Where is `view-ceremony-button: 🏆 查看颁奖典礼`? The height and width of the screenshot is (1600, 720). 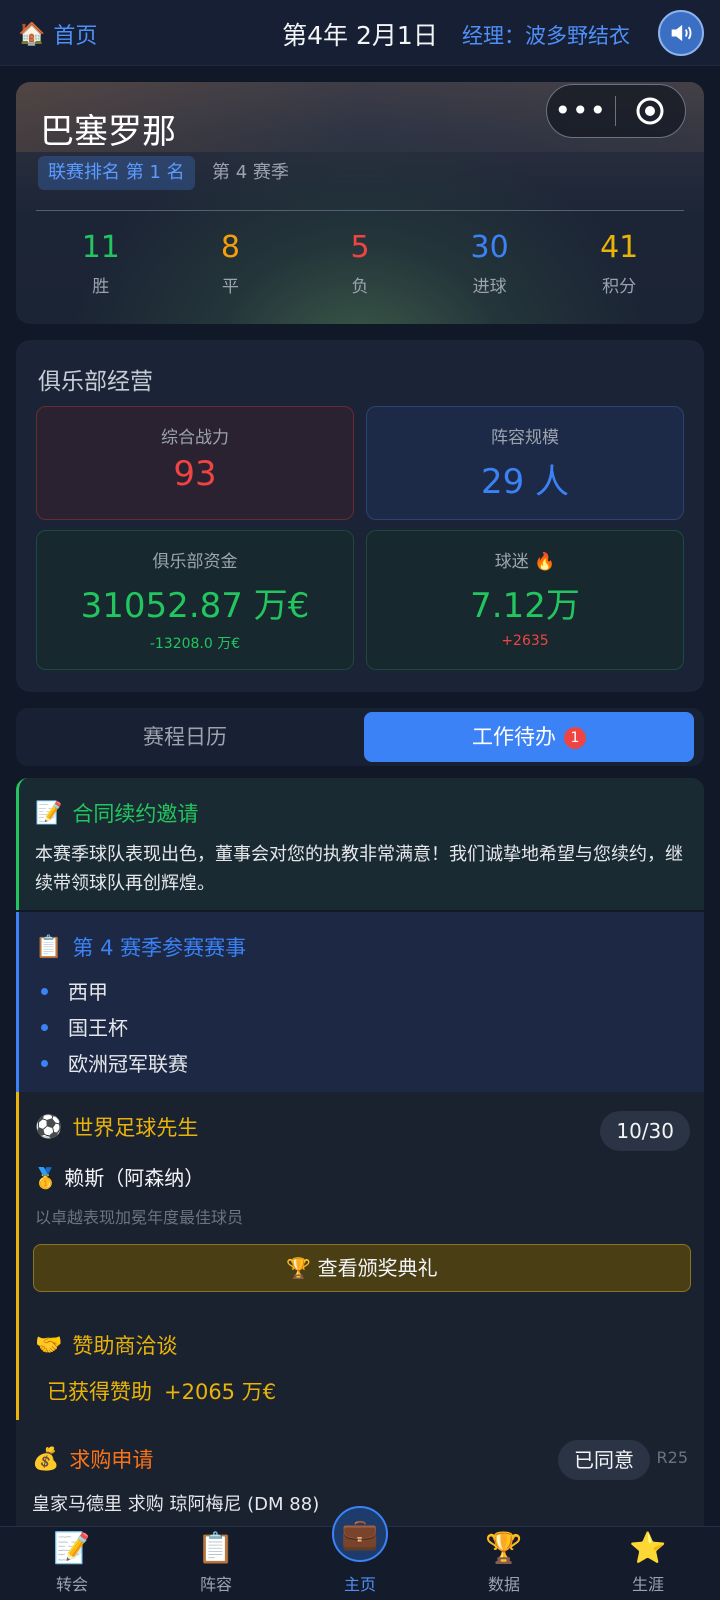
view-ceremony-button: 🏆 查看颁奖典礼 is located at coordinates (362, 1268).